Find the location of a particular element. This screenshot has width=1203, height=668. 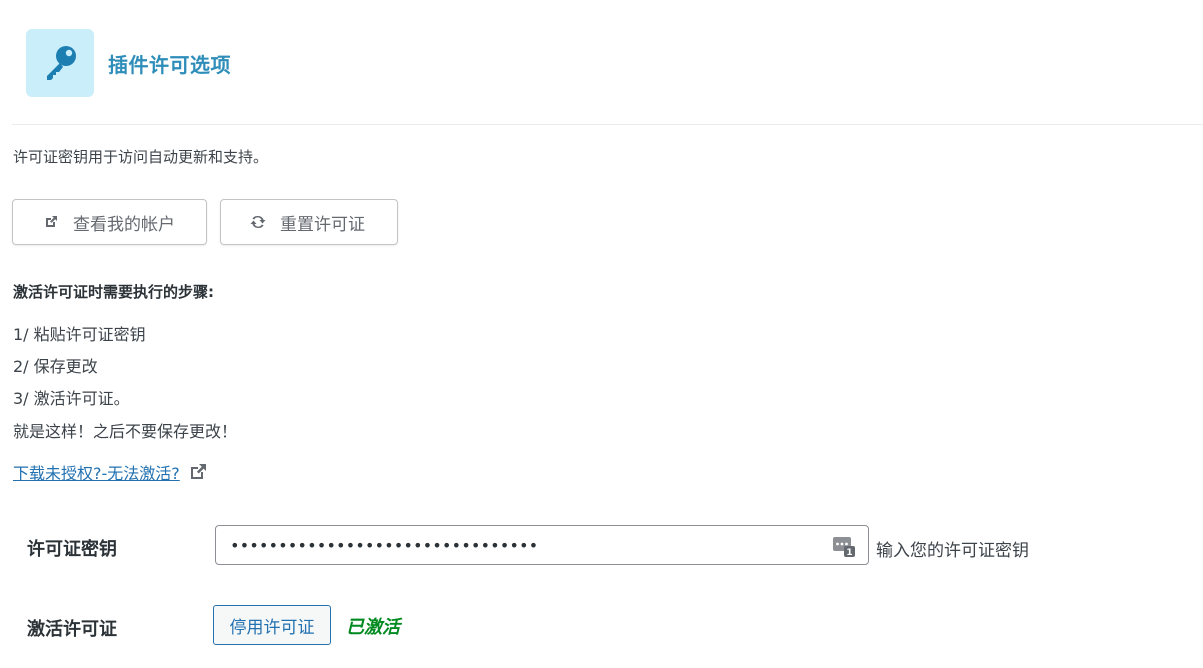

step-item: 1/ 粘贴许可证密钥 is located at coordinates (79, 334).